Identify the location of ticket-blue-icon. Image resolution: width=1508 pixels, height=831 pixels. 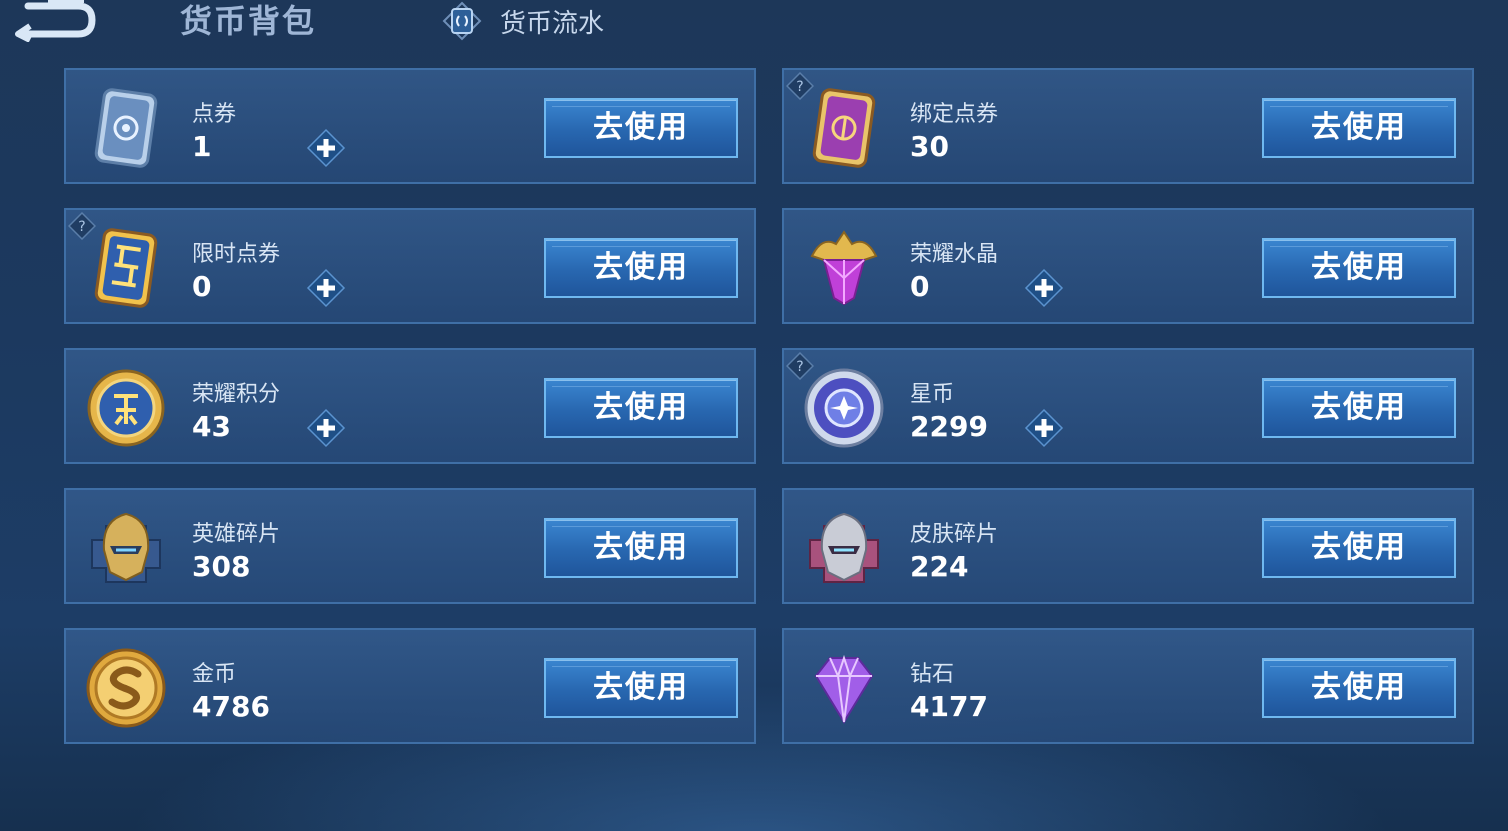
(126, 128).